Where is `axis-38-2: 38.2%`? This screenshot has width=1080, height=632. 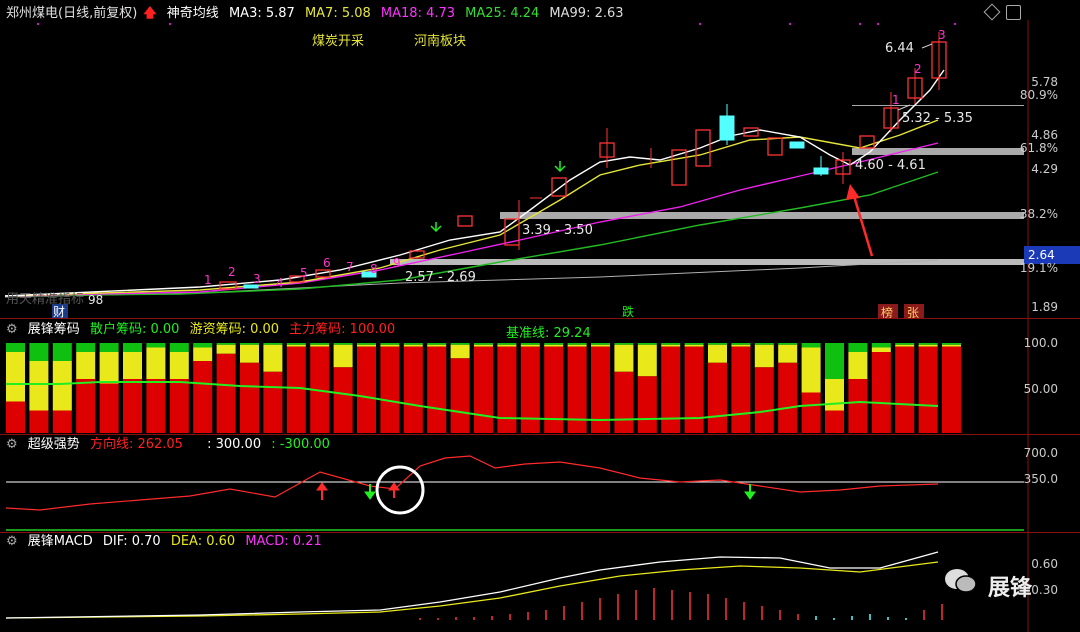
axis-38-2: 38.2% is located at coordinates (1038, 214).